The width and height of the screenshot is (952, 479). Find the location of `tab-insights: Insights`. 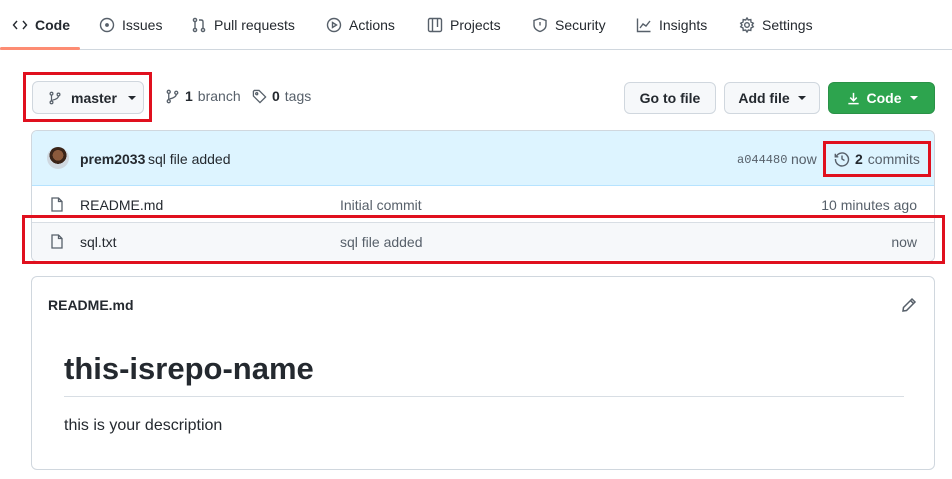

tab-insights: Insights is located at coordinates (671, 25).